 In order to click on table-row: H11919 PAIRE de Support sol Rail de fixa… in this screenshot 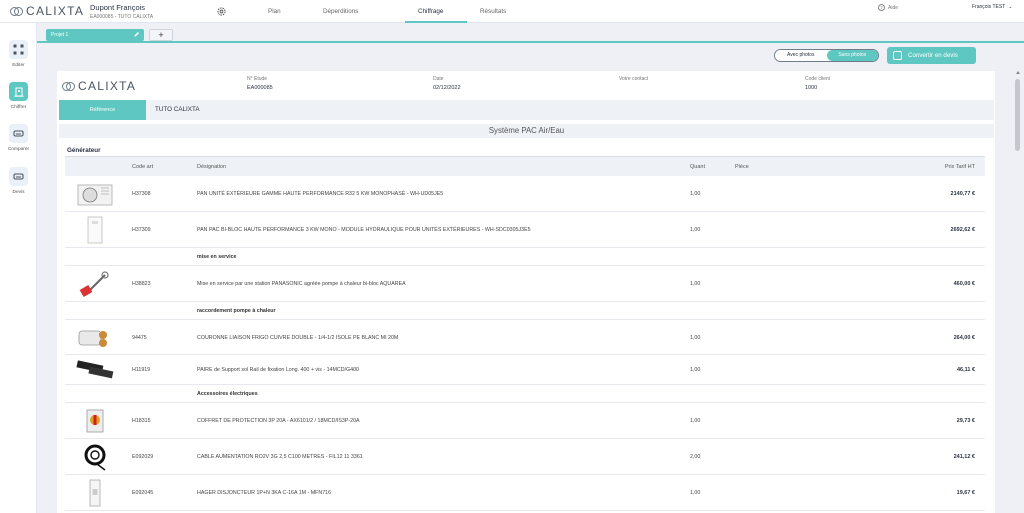, I will do `click(525, 370)`.